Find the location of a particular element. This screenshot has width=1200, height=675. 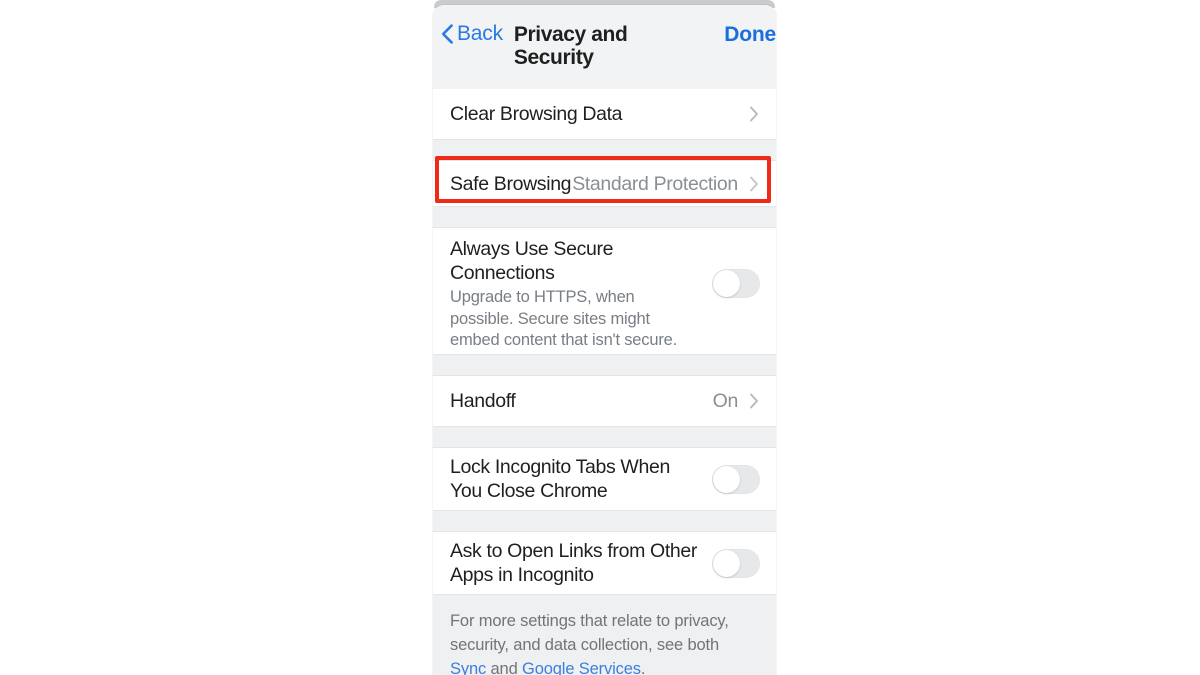

done-button: Done is located at coordinates (750, 34).